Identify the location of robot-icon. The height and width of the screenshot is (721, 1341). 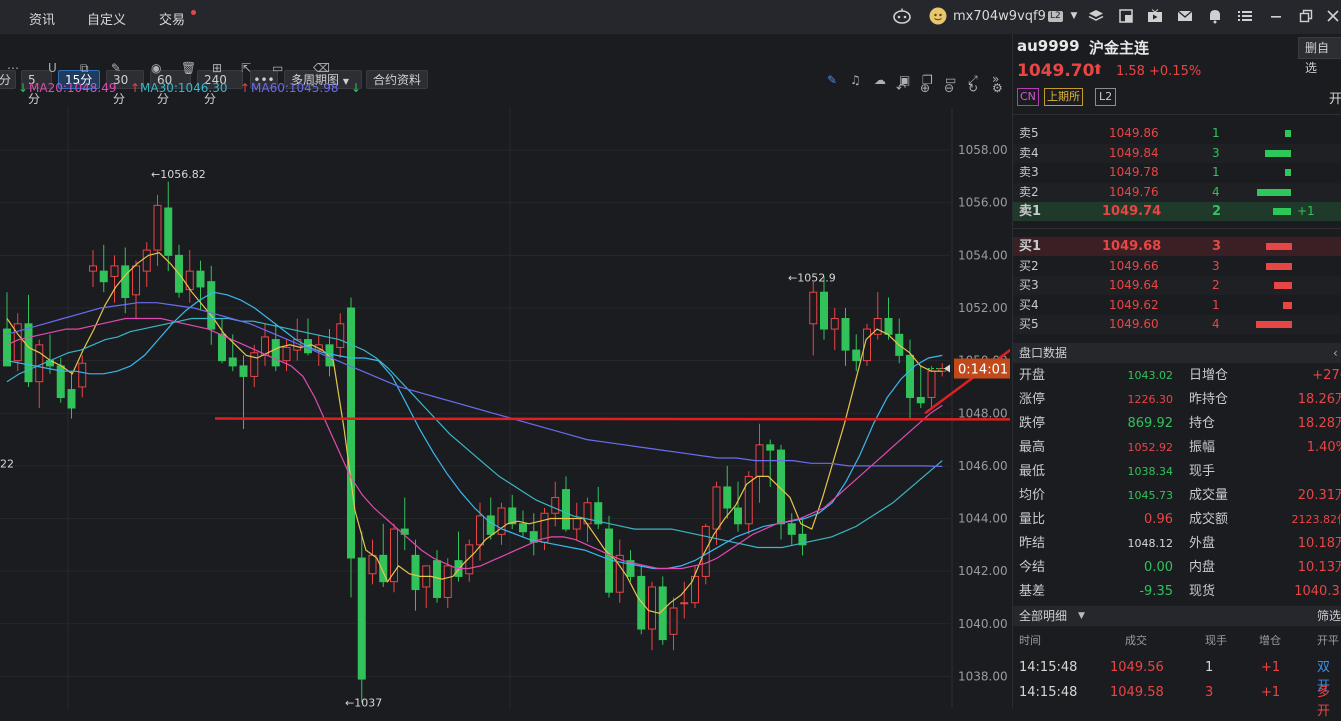
(901, 16).